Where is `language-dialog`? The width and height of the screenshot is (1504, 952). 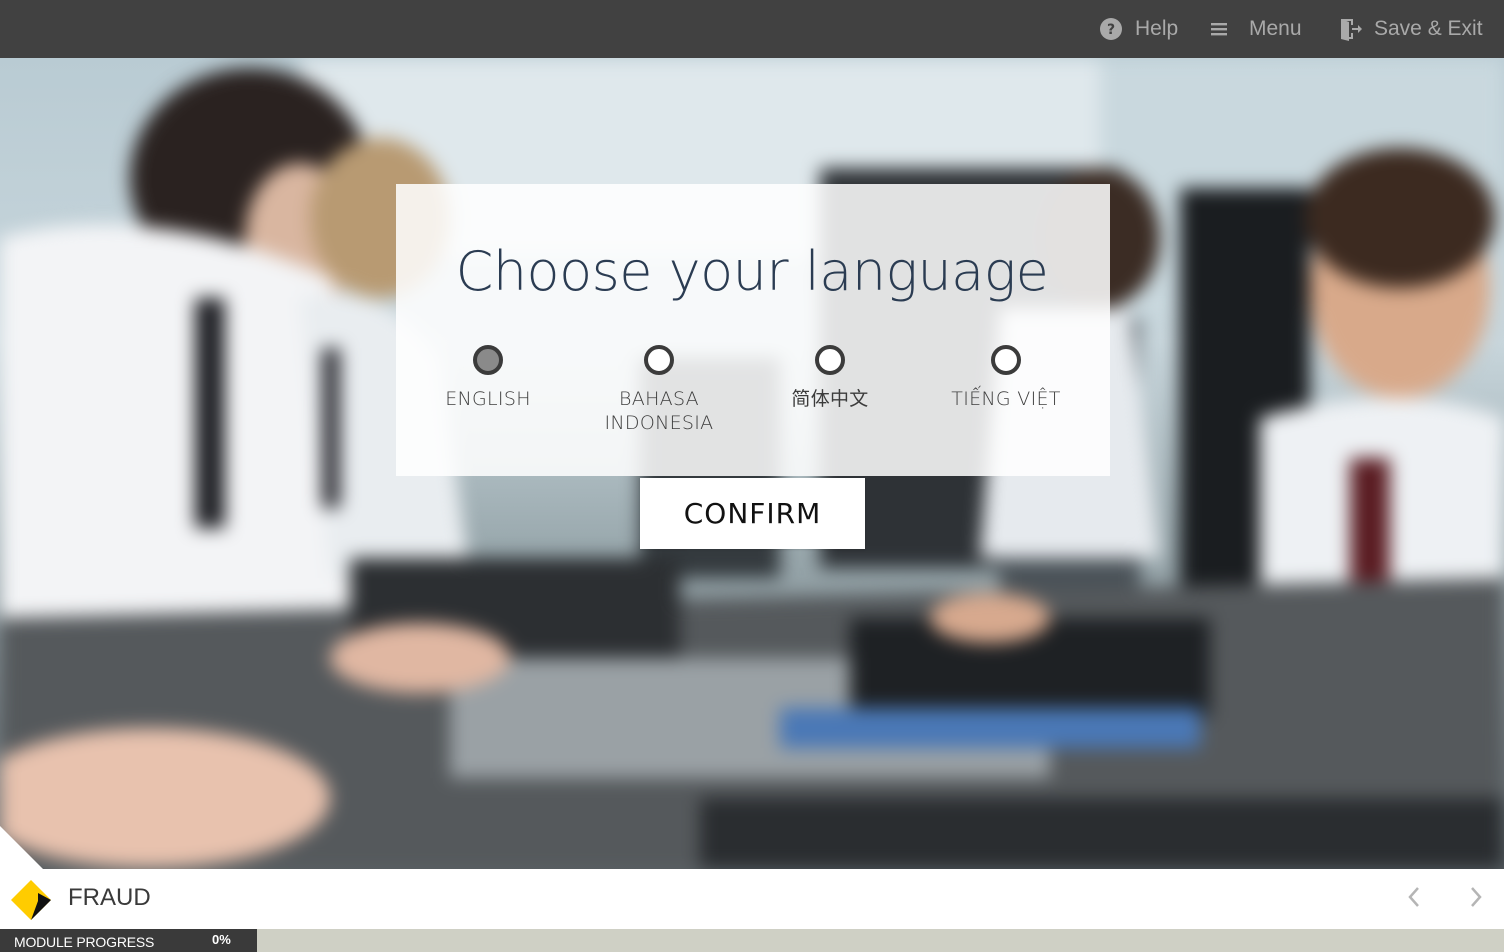 language-dialog is located at coordinates (753, 330).